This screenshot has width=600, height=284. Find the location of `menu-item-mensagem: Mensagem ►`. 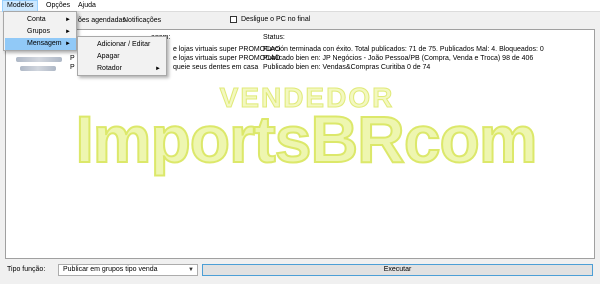

menu-item-mensagem: Mensagem ► is located at coordinates (40, 44).